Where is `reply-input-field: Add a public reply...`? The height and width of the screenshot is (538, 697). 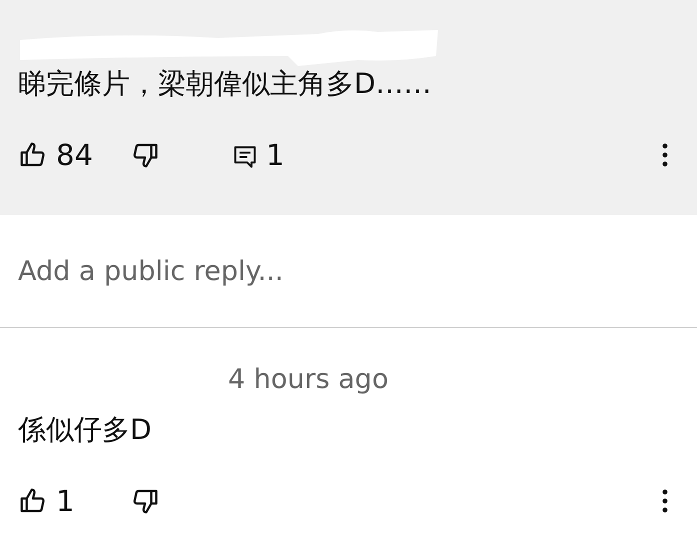 reply-input-field: Add a public reply... is located at coordinates (348, 271).